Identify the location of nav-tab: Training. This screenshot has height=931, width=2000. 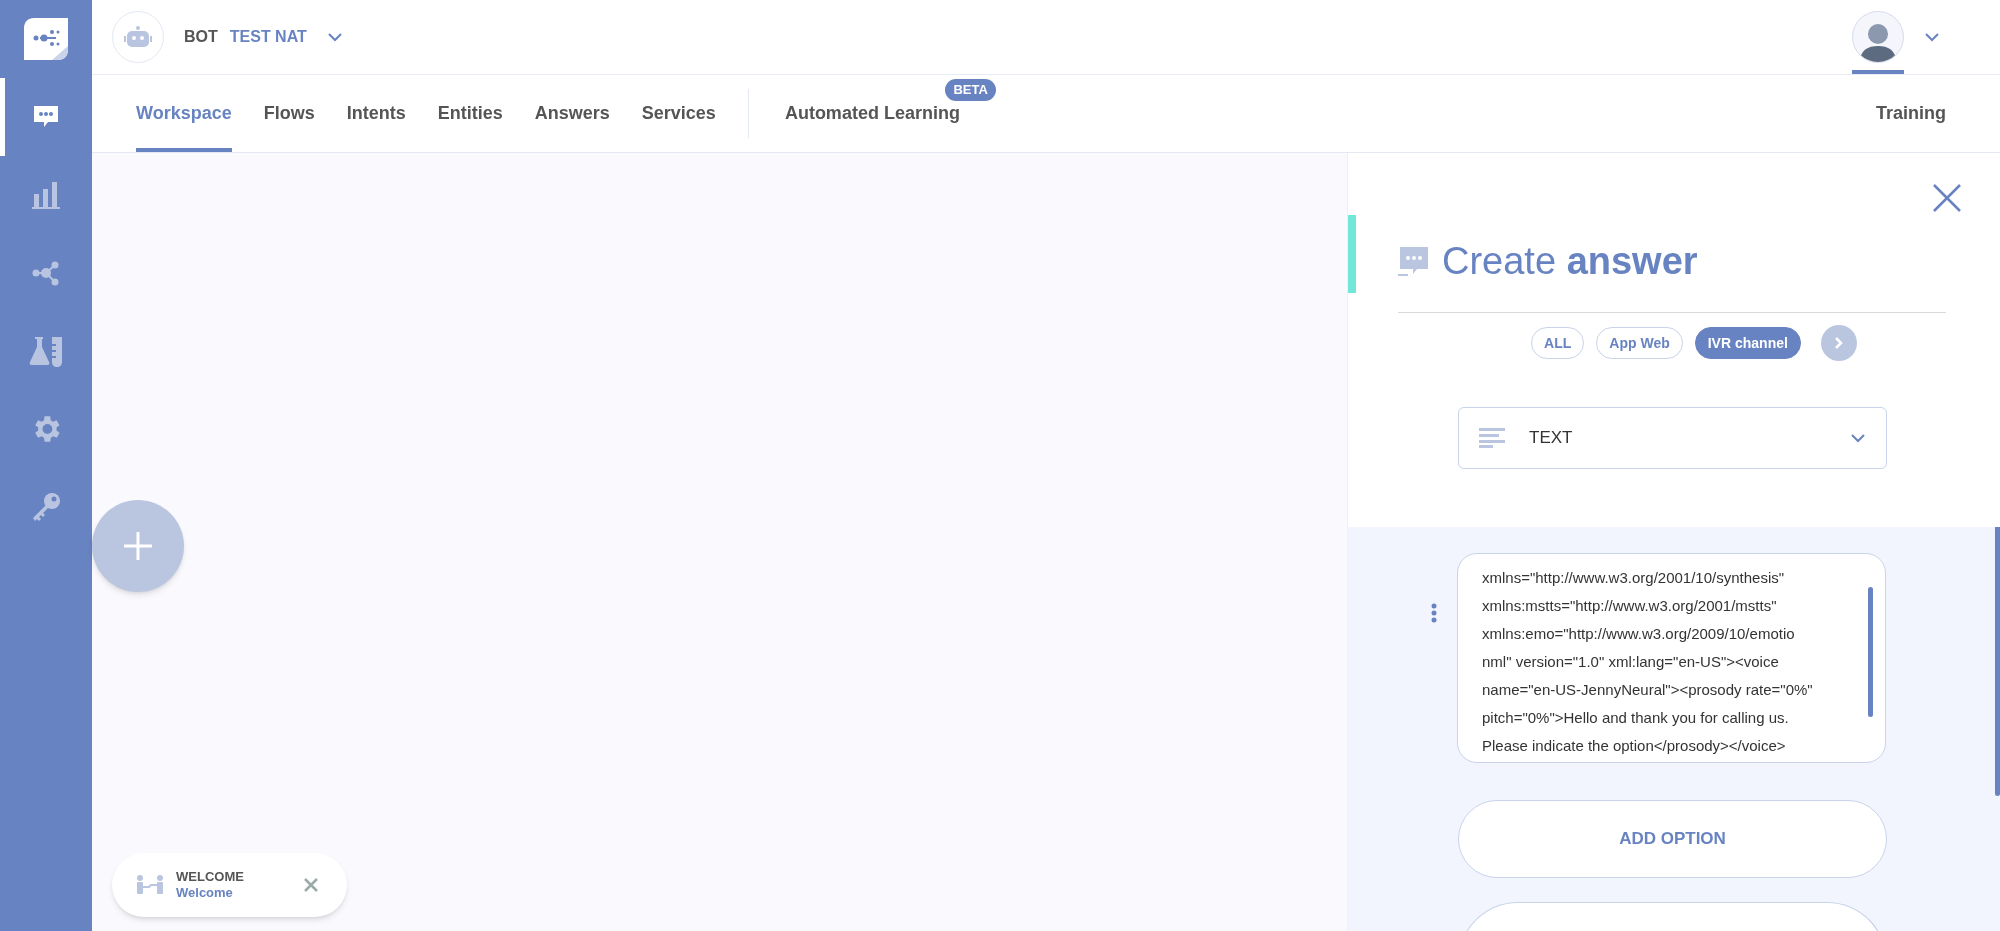
(1911, 113).